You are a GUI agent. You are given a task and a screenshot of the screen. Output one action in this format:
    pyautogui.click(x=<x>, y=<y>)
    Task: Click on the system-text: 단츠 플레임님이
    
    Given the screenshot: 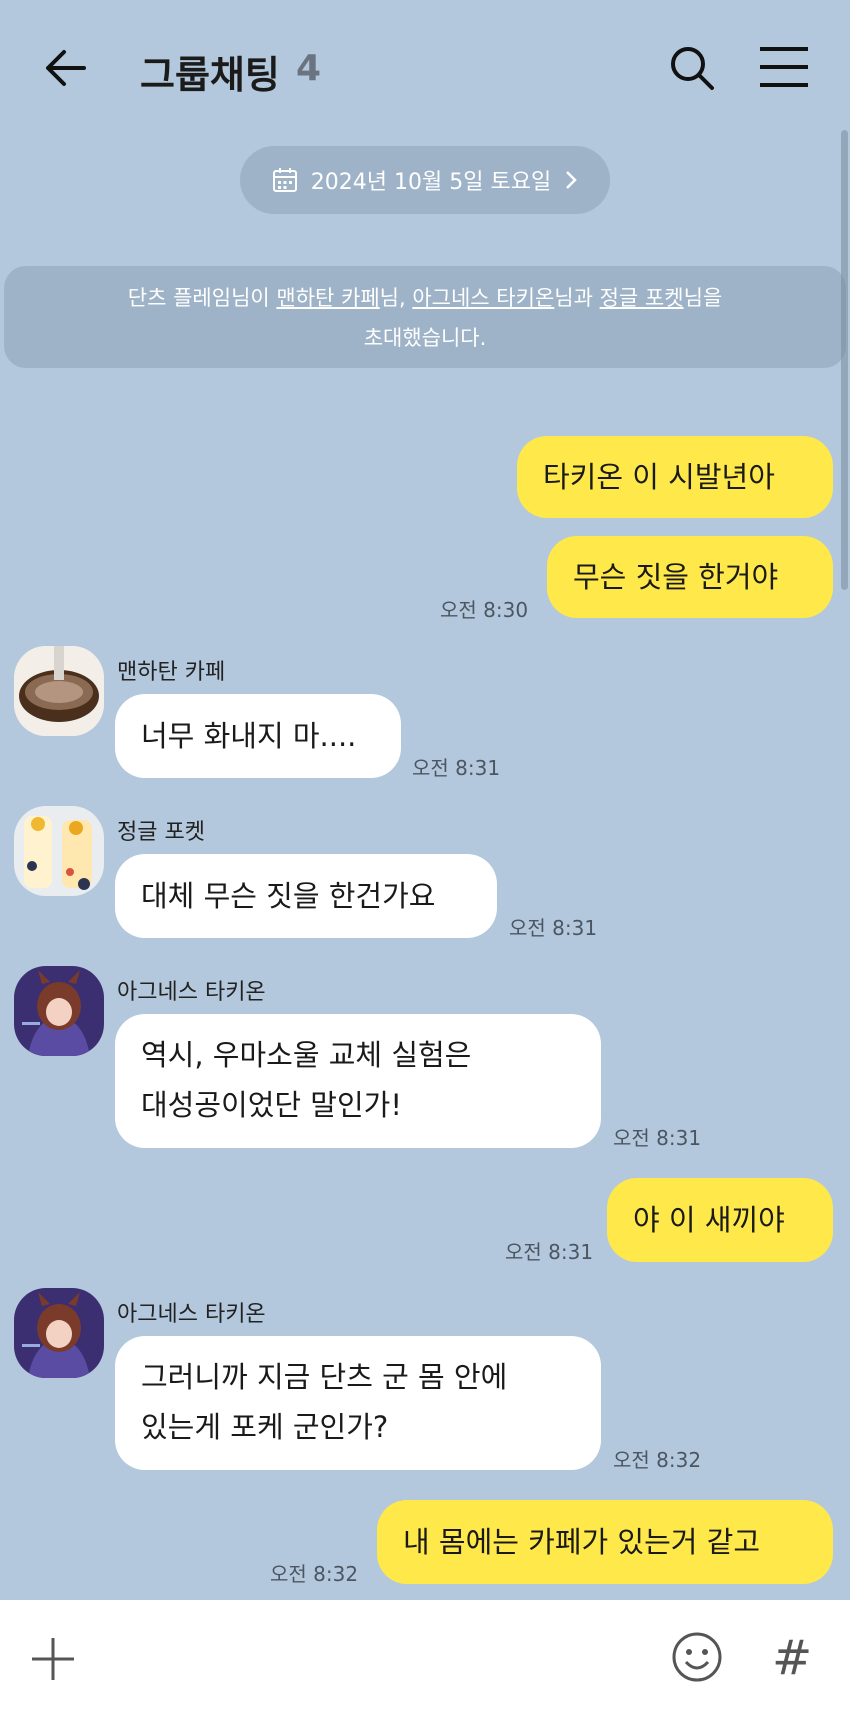 What is the action you would take?
    pyautogui.click(x=202, y=298)
    